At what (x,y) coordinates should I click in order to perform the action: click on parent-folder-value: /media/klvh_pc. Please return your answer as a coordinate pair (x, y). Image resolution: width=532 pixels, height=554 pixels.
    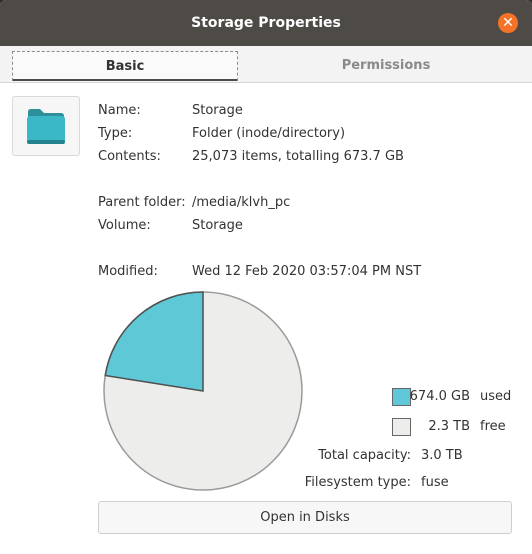
    Looking at the image, I should click on (241, 202).